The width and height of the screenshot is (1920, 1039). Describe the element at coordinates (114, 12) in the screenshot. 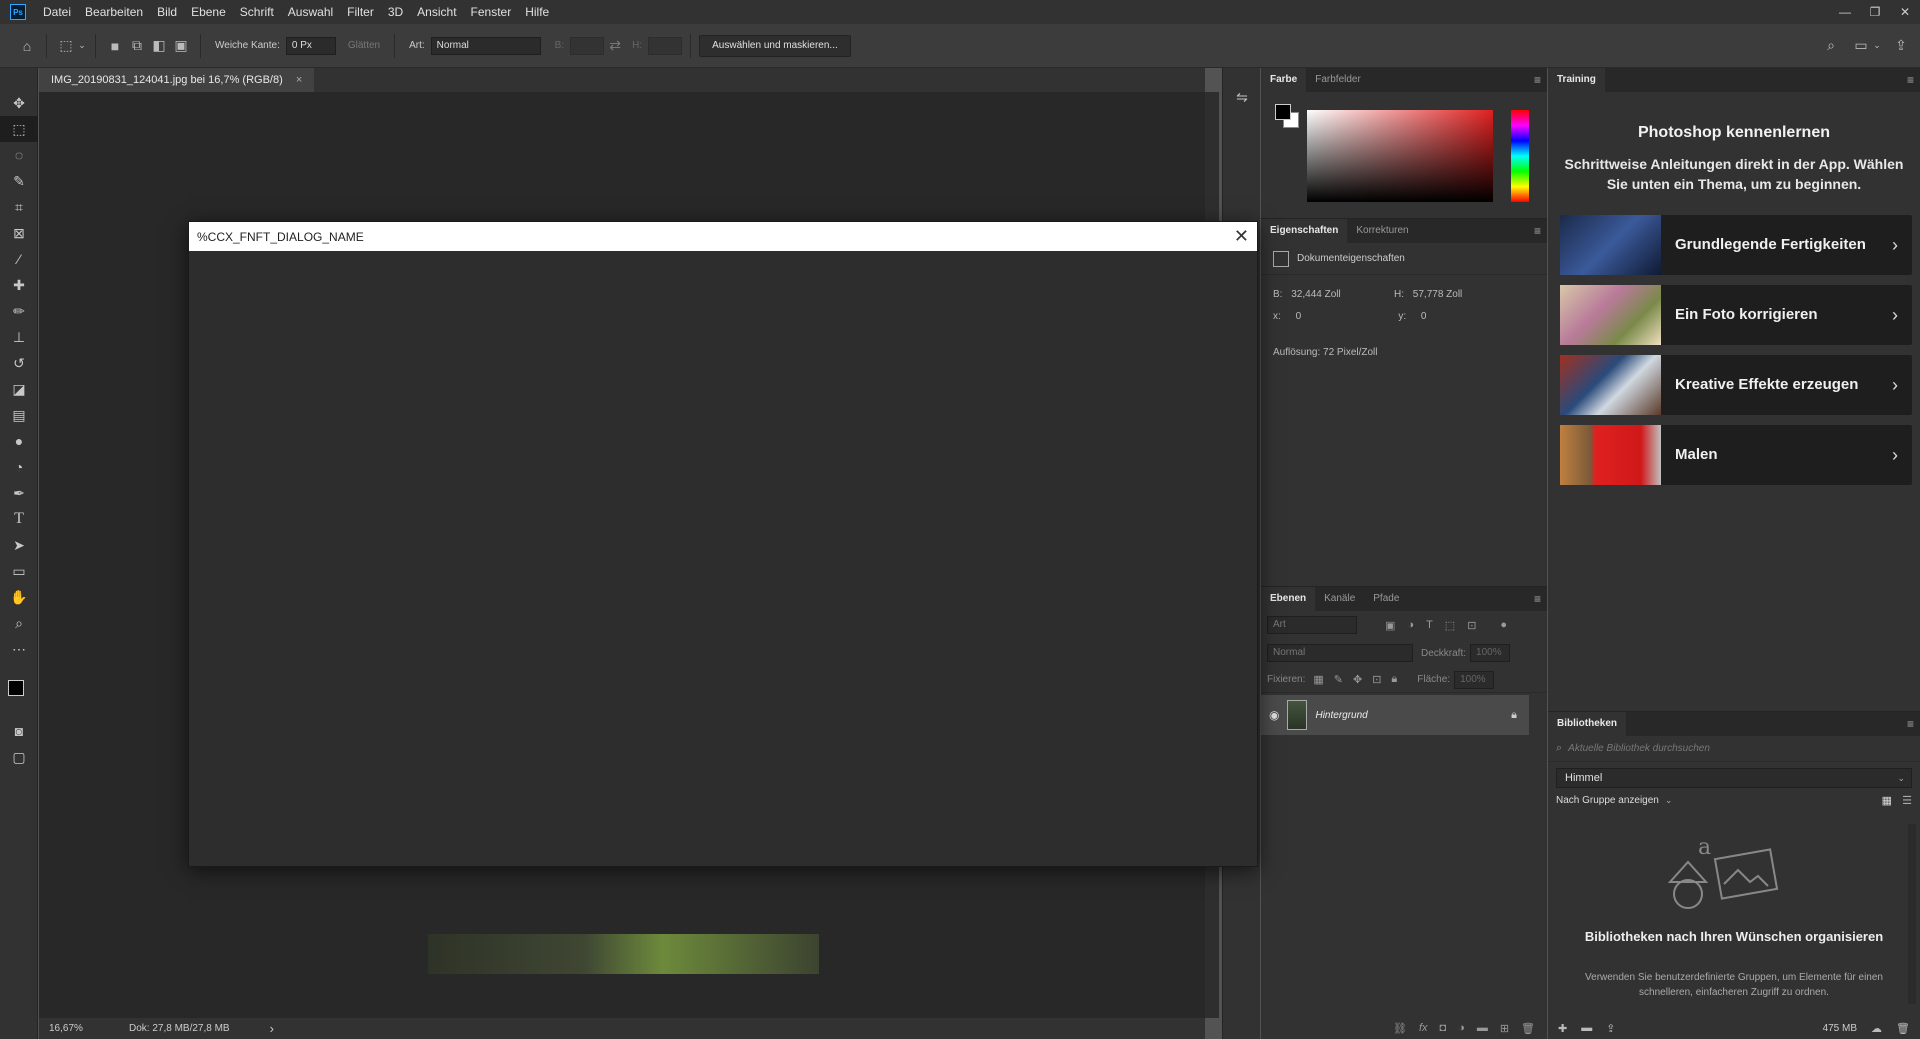

I see `menu-bearbeiten: Bearbeiten` at that location.